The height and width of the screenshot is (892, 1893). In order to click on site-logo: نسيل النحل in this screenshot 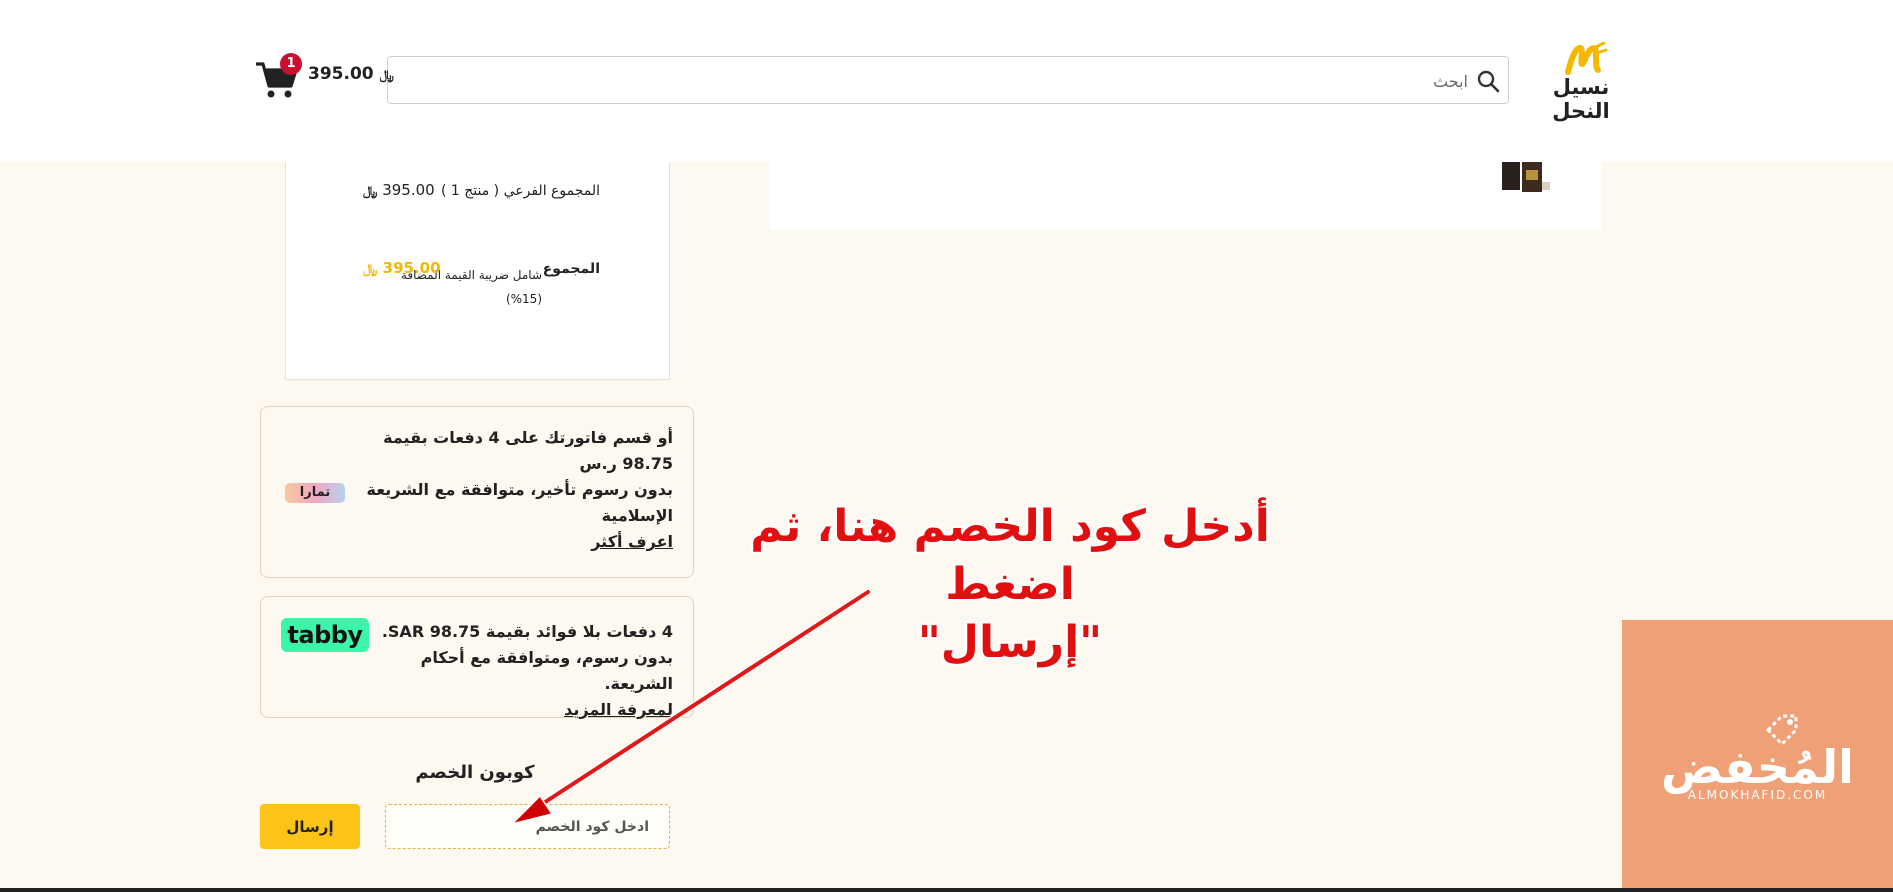, I will do `click(1581, 82)`.